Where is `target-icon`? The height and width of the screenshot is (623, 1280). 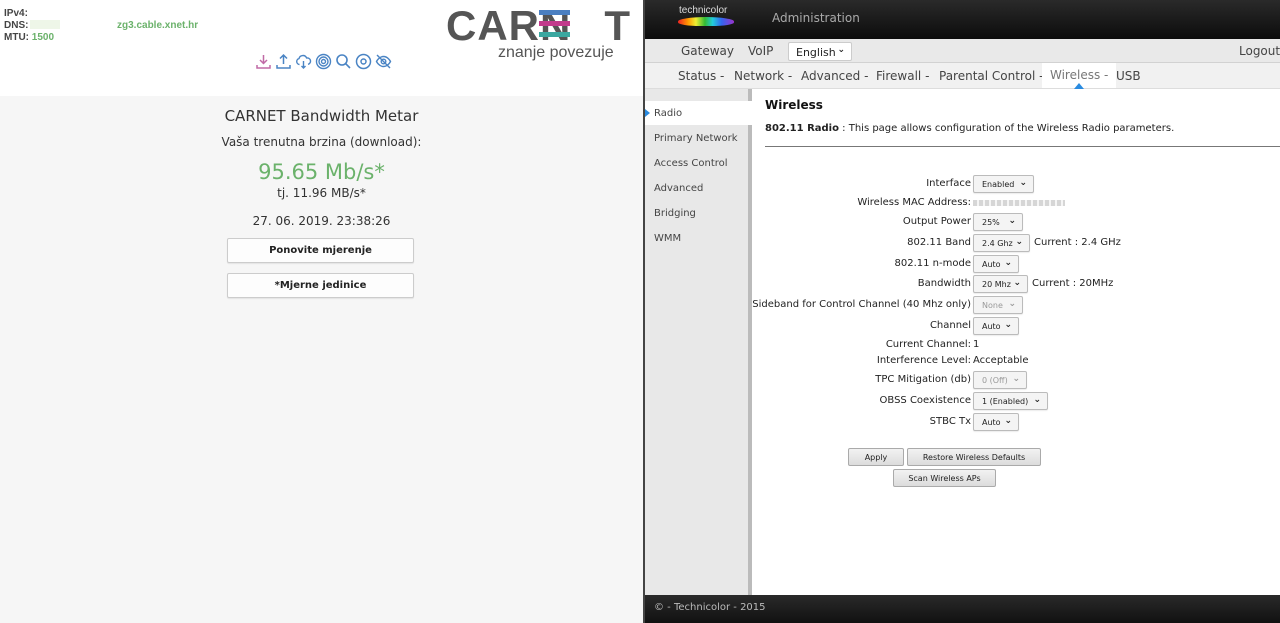 target-icon is located at coordinates (323, 61).